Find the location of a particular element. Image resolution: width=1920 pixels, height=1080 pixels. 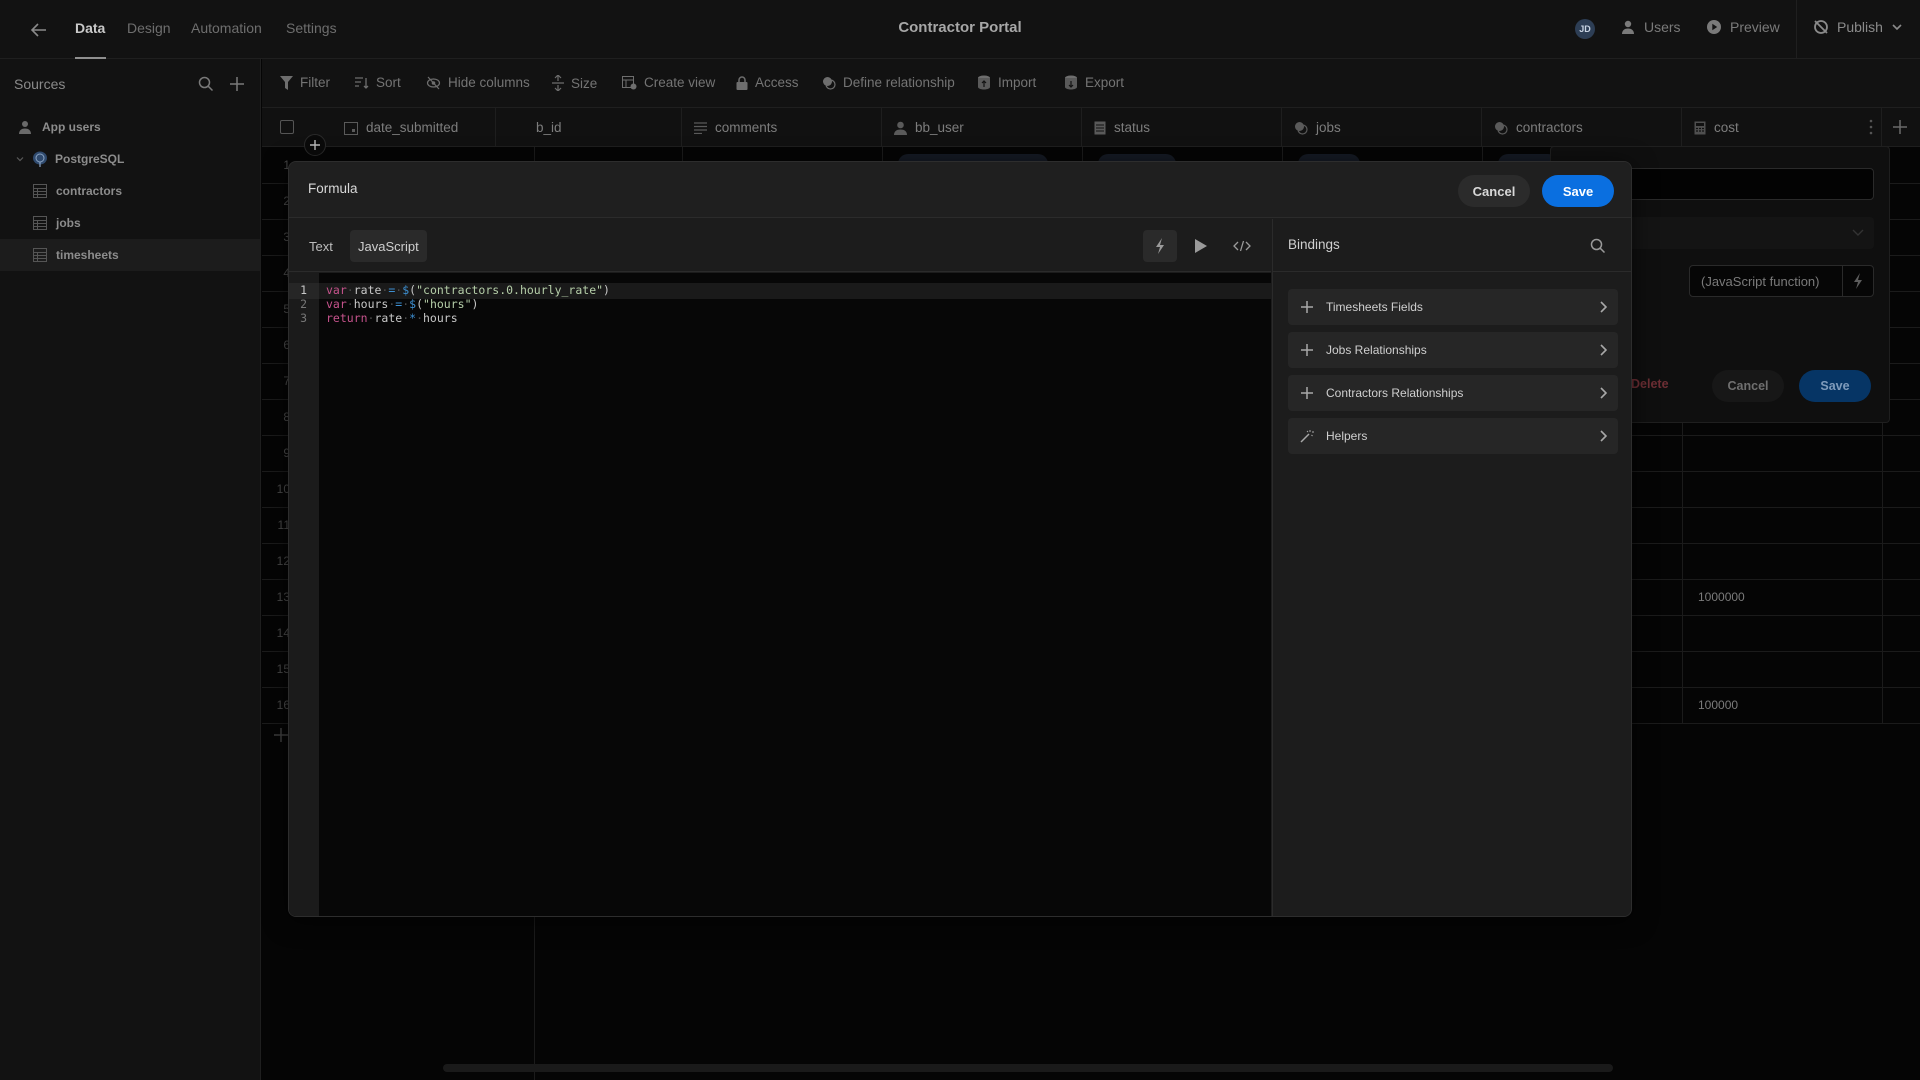

binding-group-contractors-relationships: Contractors Relationships is located at coordinates (1453, 393).